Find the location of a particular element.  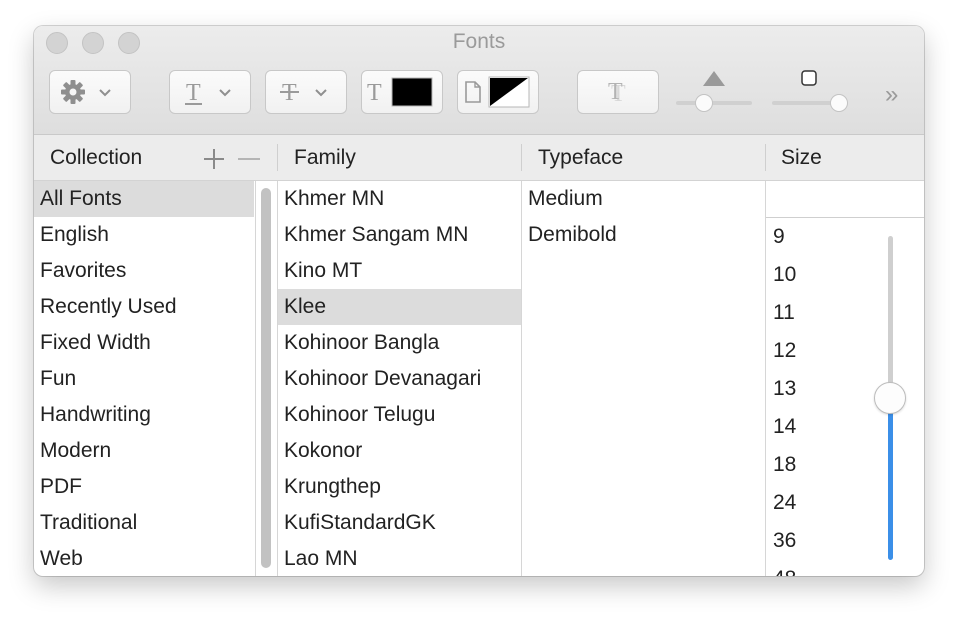

family-header: Family is located at coordinates (325, 157).